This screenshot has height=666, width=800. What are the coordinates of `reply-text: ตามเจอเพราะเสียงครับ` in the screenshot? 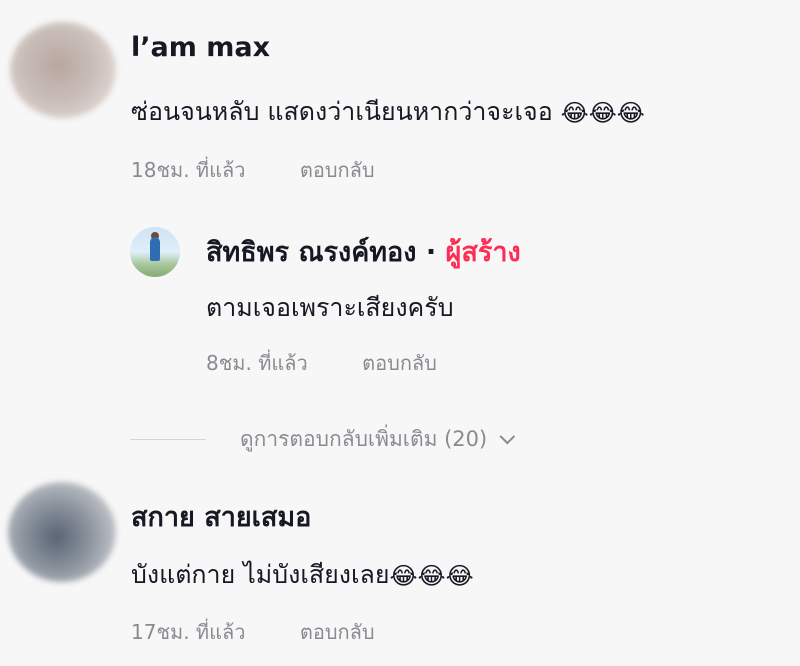 It's located at (330, 307).